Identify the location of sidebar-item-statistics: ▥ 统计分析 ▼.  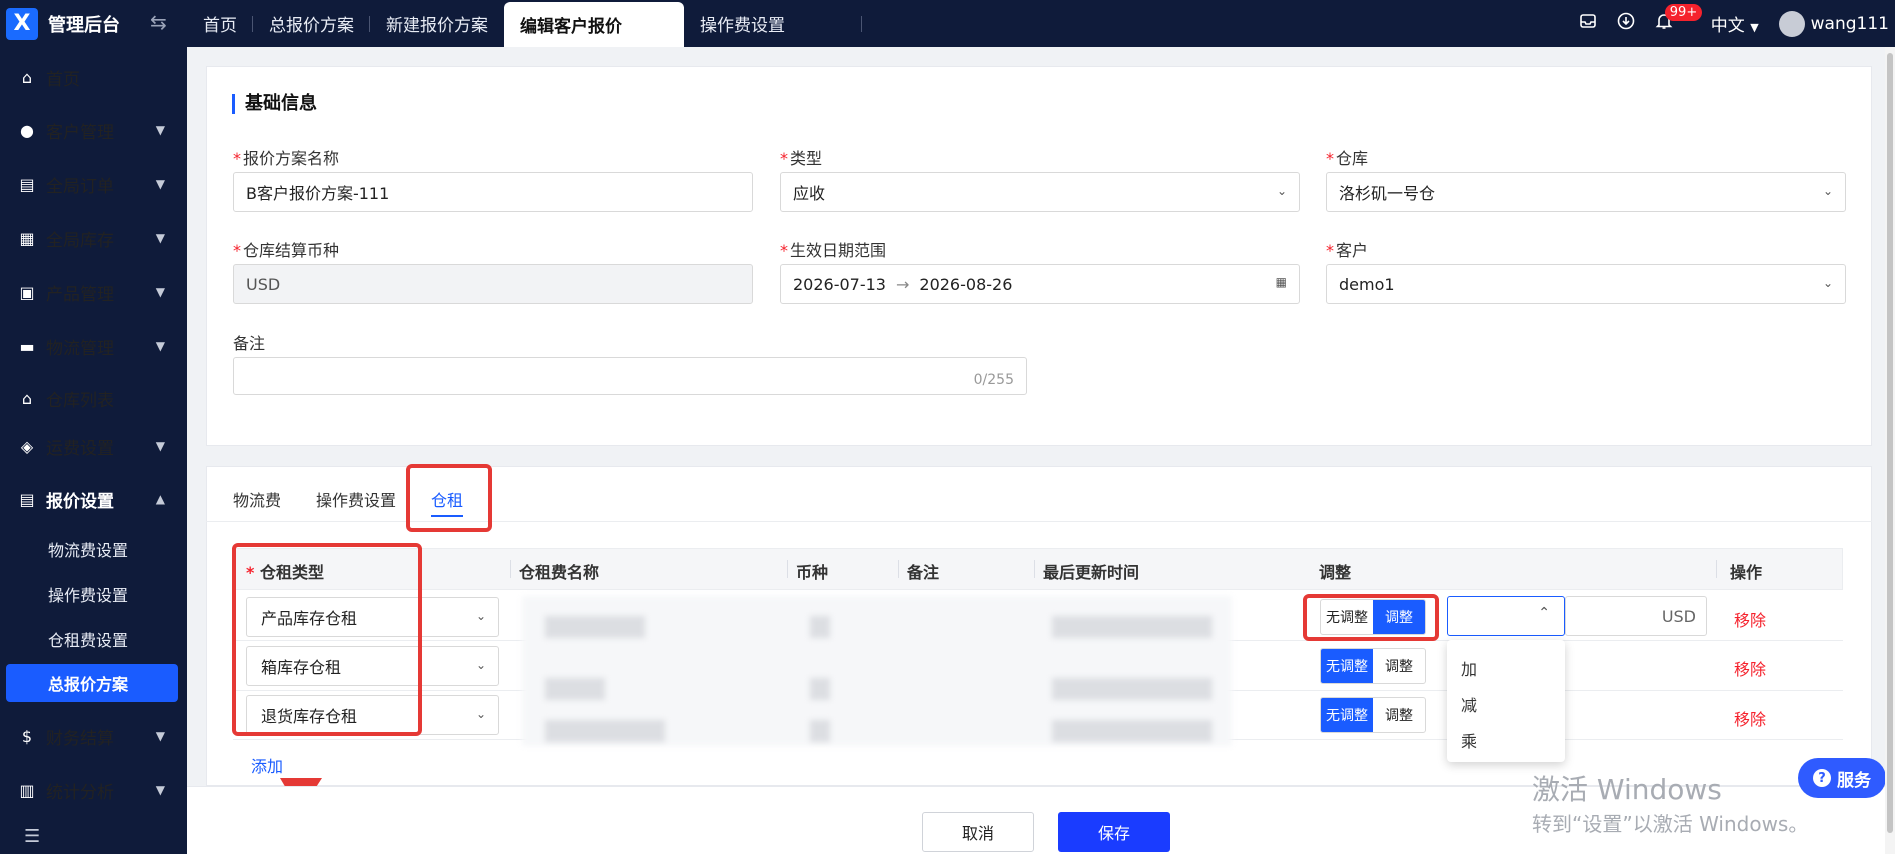
(93, 790).